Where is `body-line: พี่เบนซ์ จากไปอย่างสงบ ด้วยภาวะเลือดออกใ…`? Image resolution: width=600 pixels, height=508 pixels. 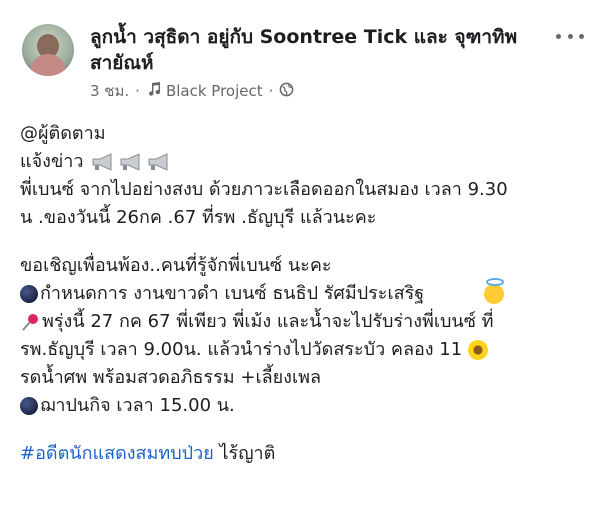
body-line: พี่เบนซ์ จากไปอย่างสงบ ด้วยภาวะเลือดออกใ… is located at coordinates (264, 189).